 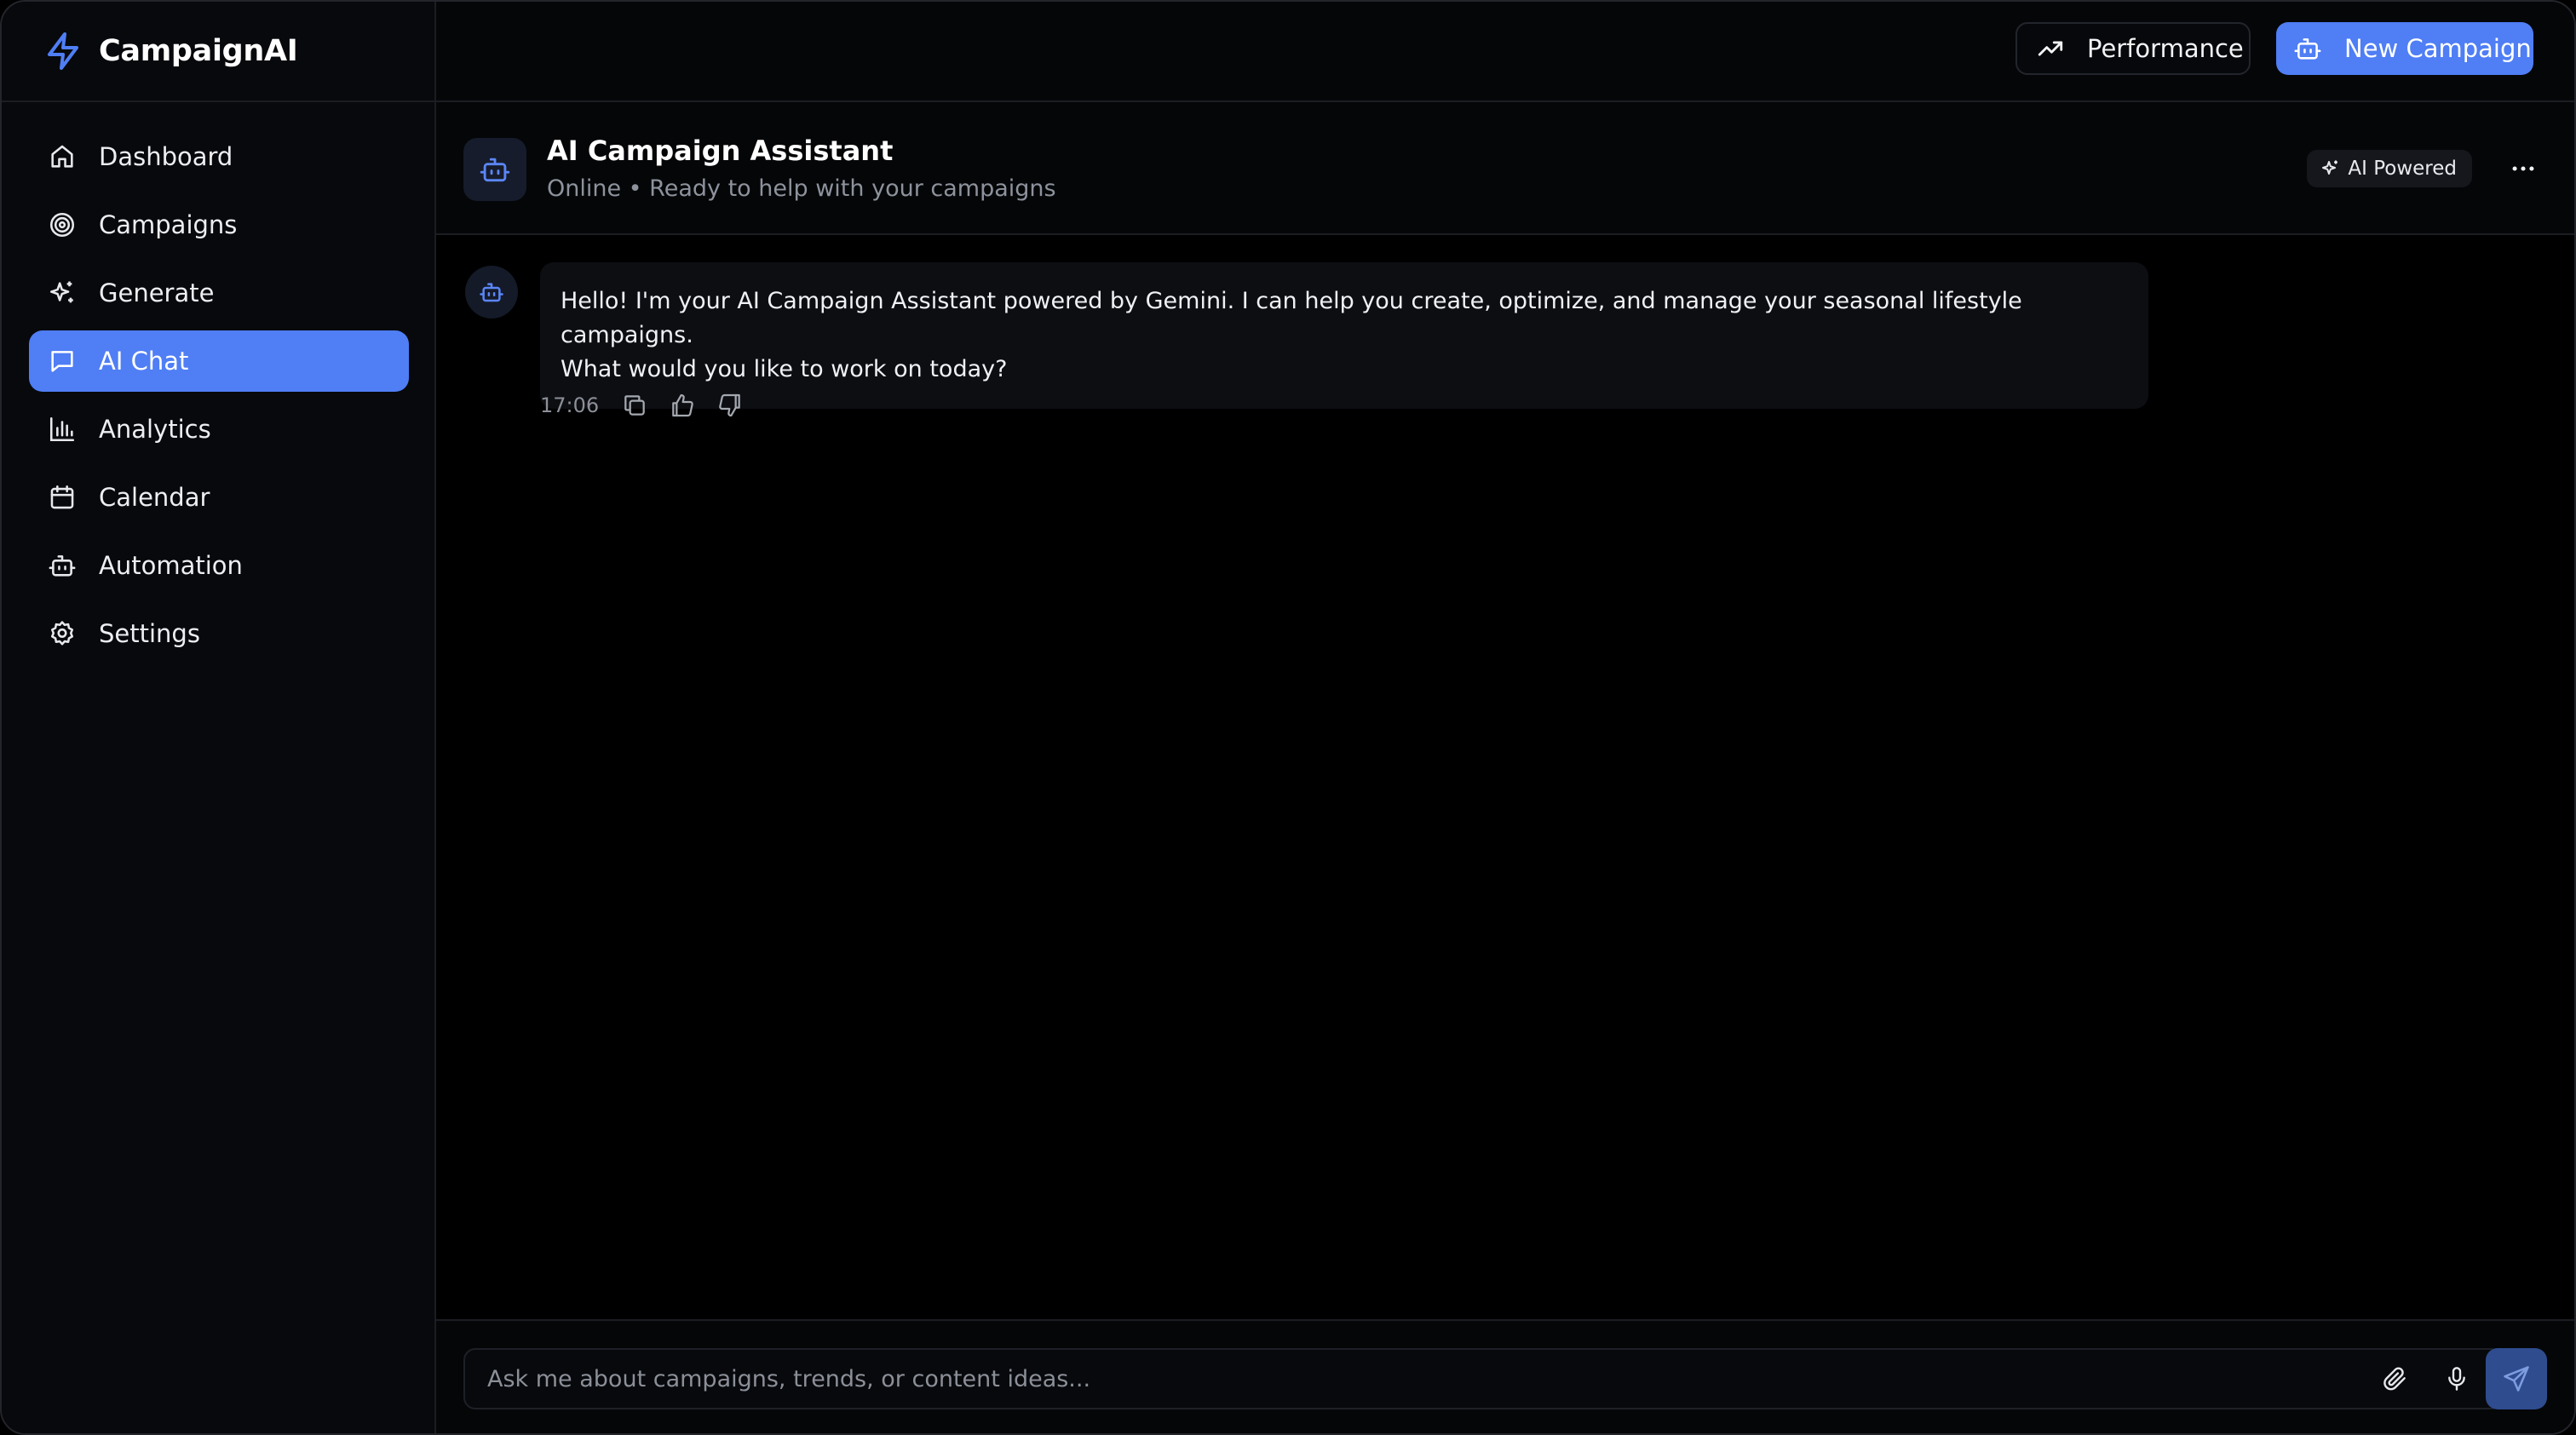 I want to click on message-meta: 17:06, so click(x=650, y=405).